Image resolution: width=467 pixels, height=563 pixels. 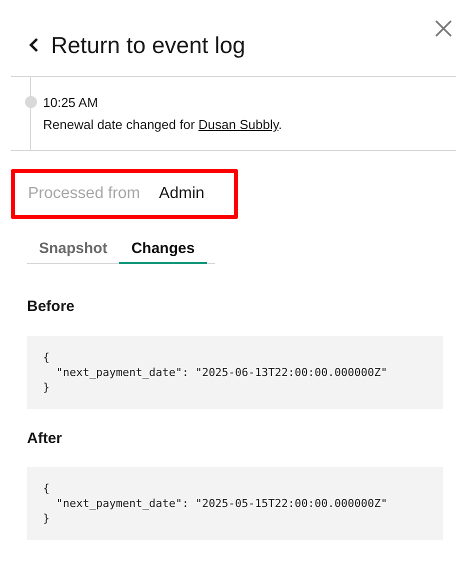 What do you see at coordinates (51, 307) in the screenshot?
I see `section-title: Before` at bounding box center [51, 307].